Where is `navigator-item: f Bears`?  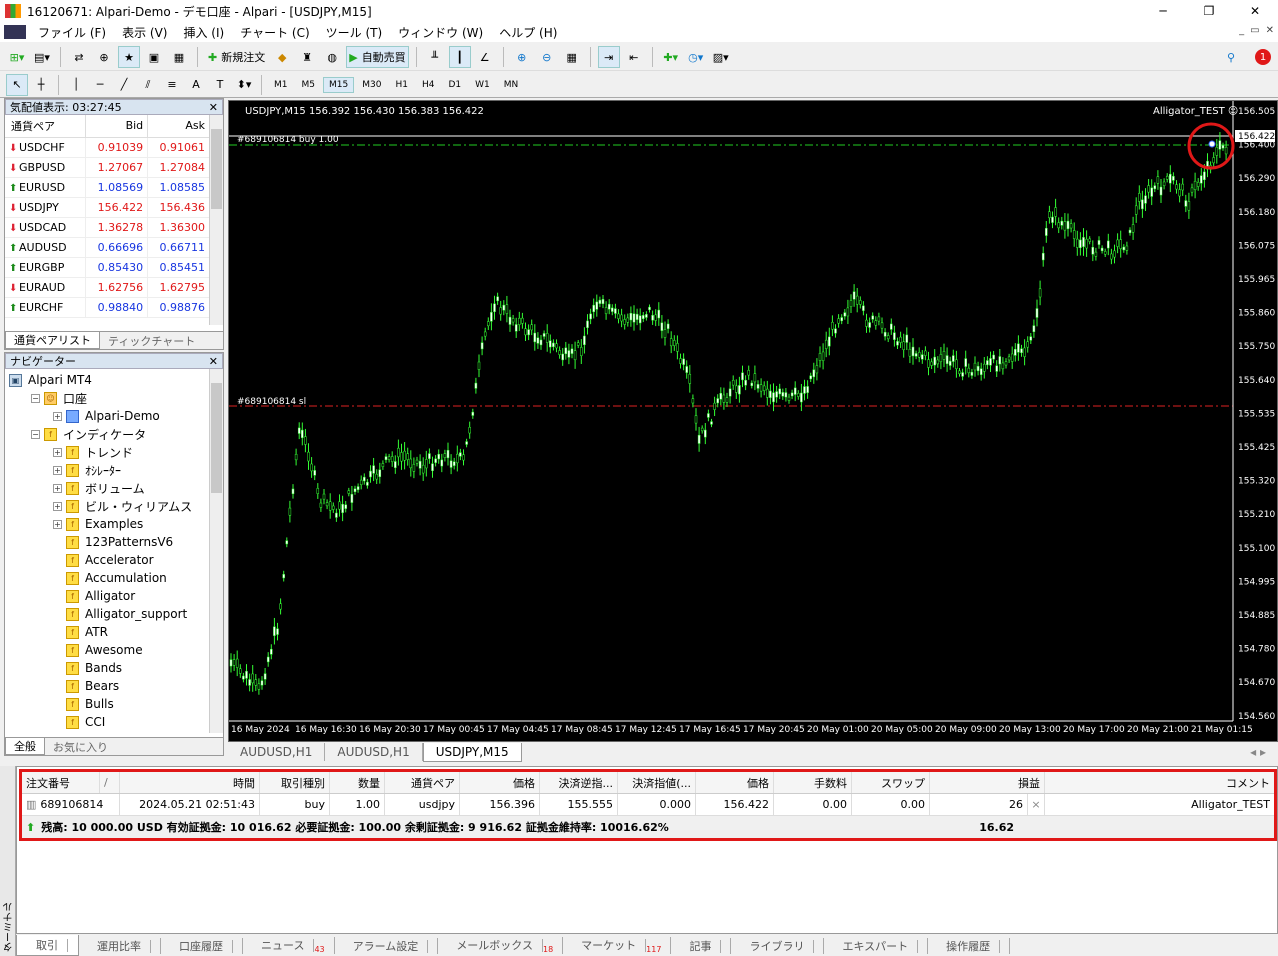 navigator-item: f Bears is located at coordinates (116, 686).